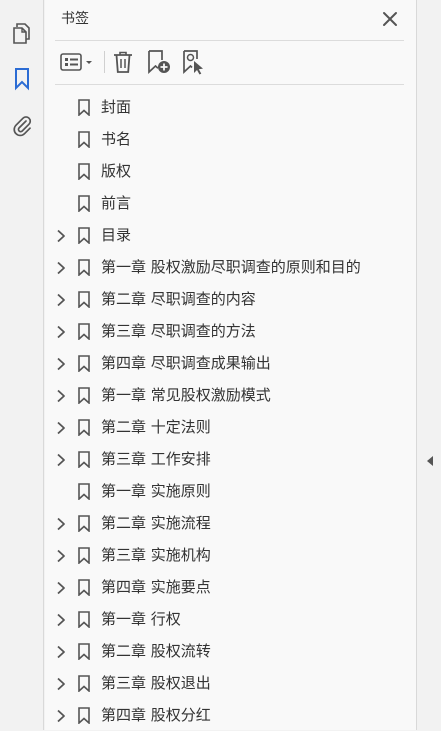 This screenshot has height=731, width=441. I want to click on bookmark-label: 第二章 尽职调查的内容, so click(178, 299).